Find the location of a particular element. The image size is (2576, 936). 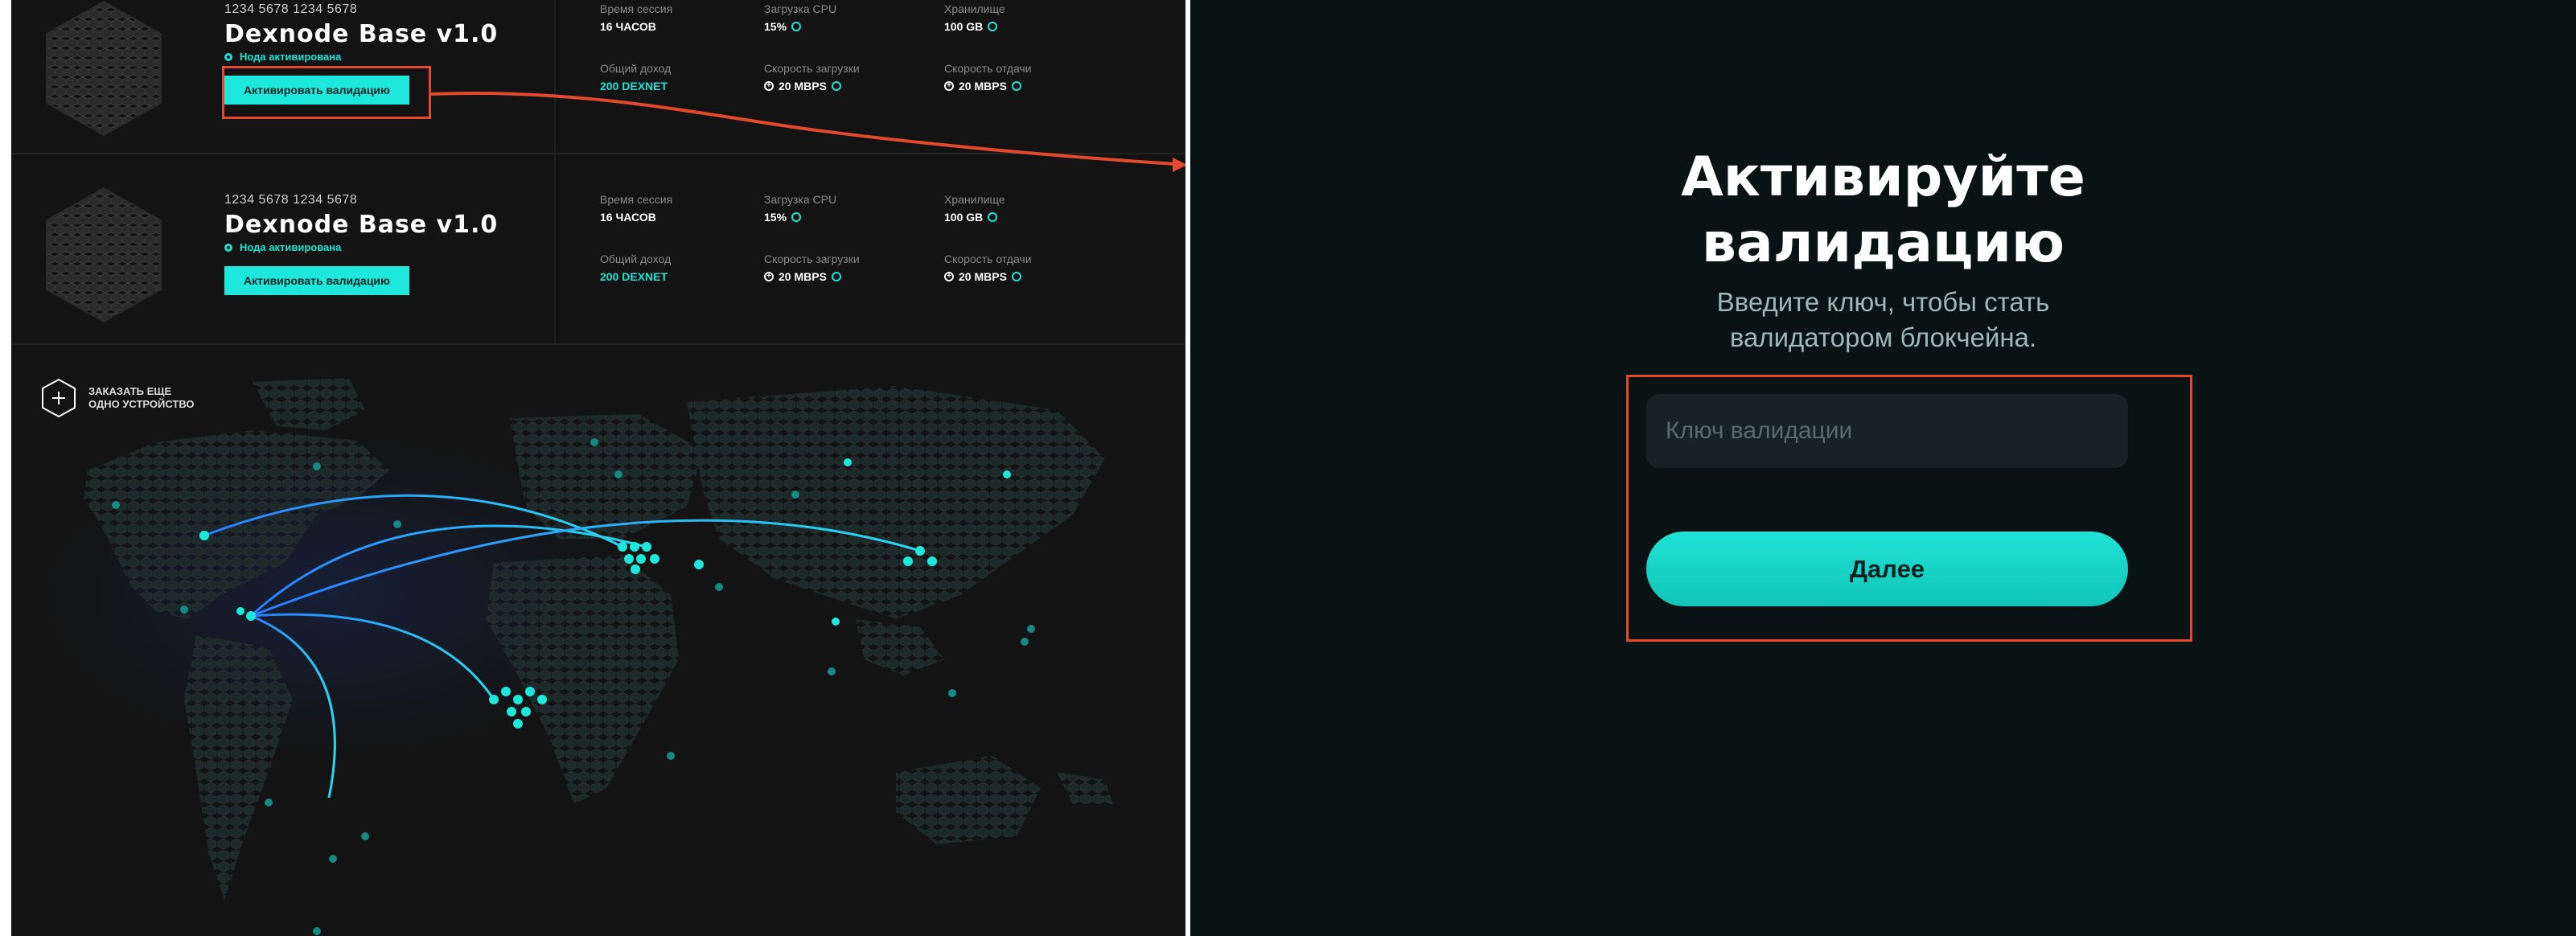

modal-title-line1: Активируйте is located at coordinates (1883, 178).